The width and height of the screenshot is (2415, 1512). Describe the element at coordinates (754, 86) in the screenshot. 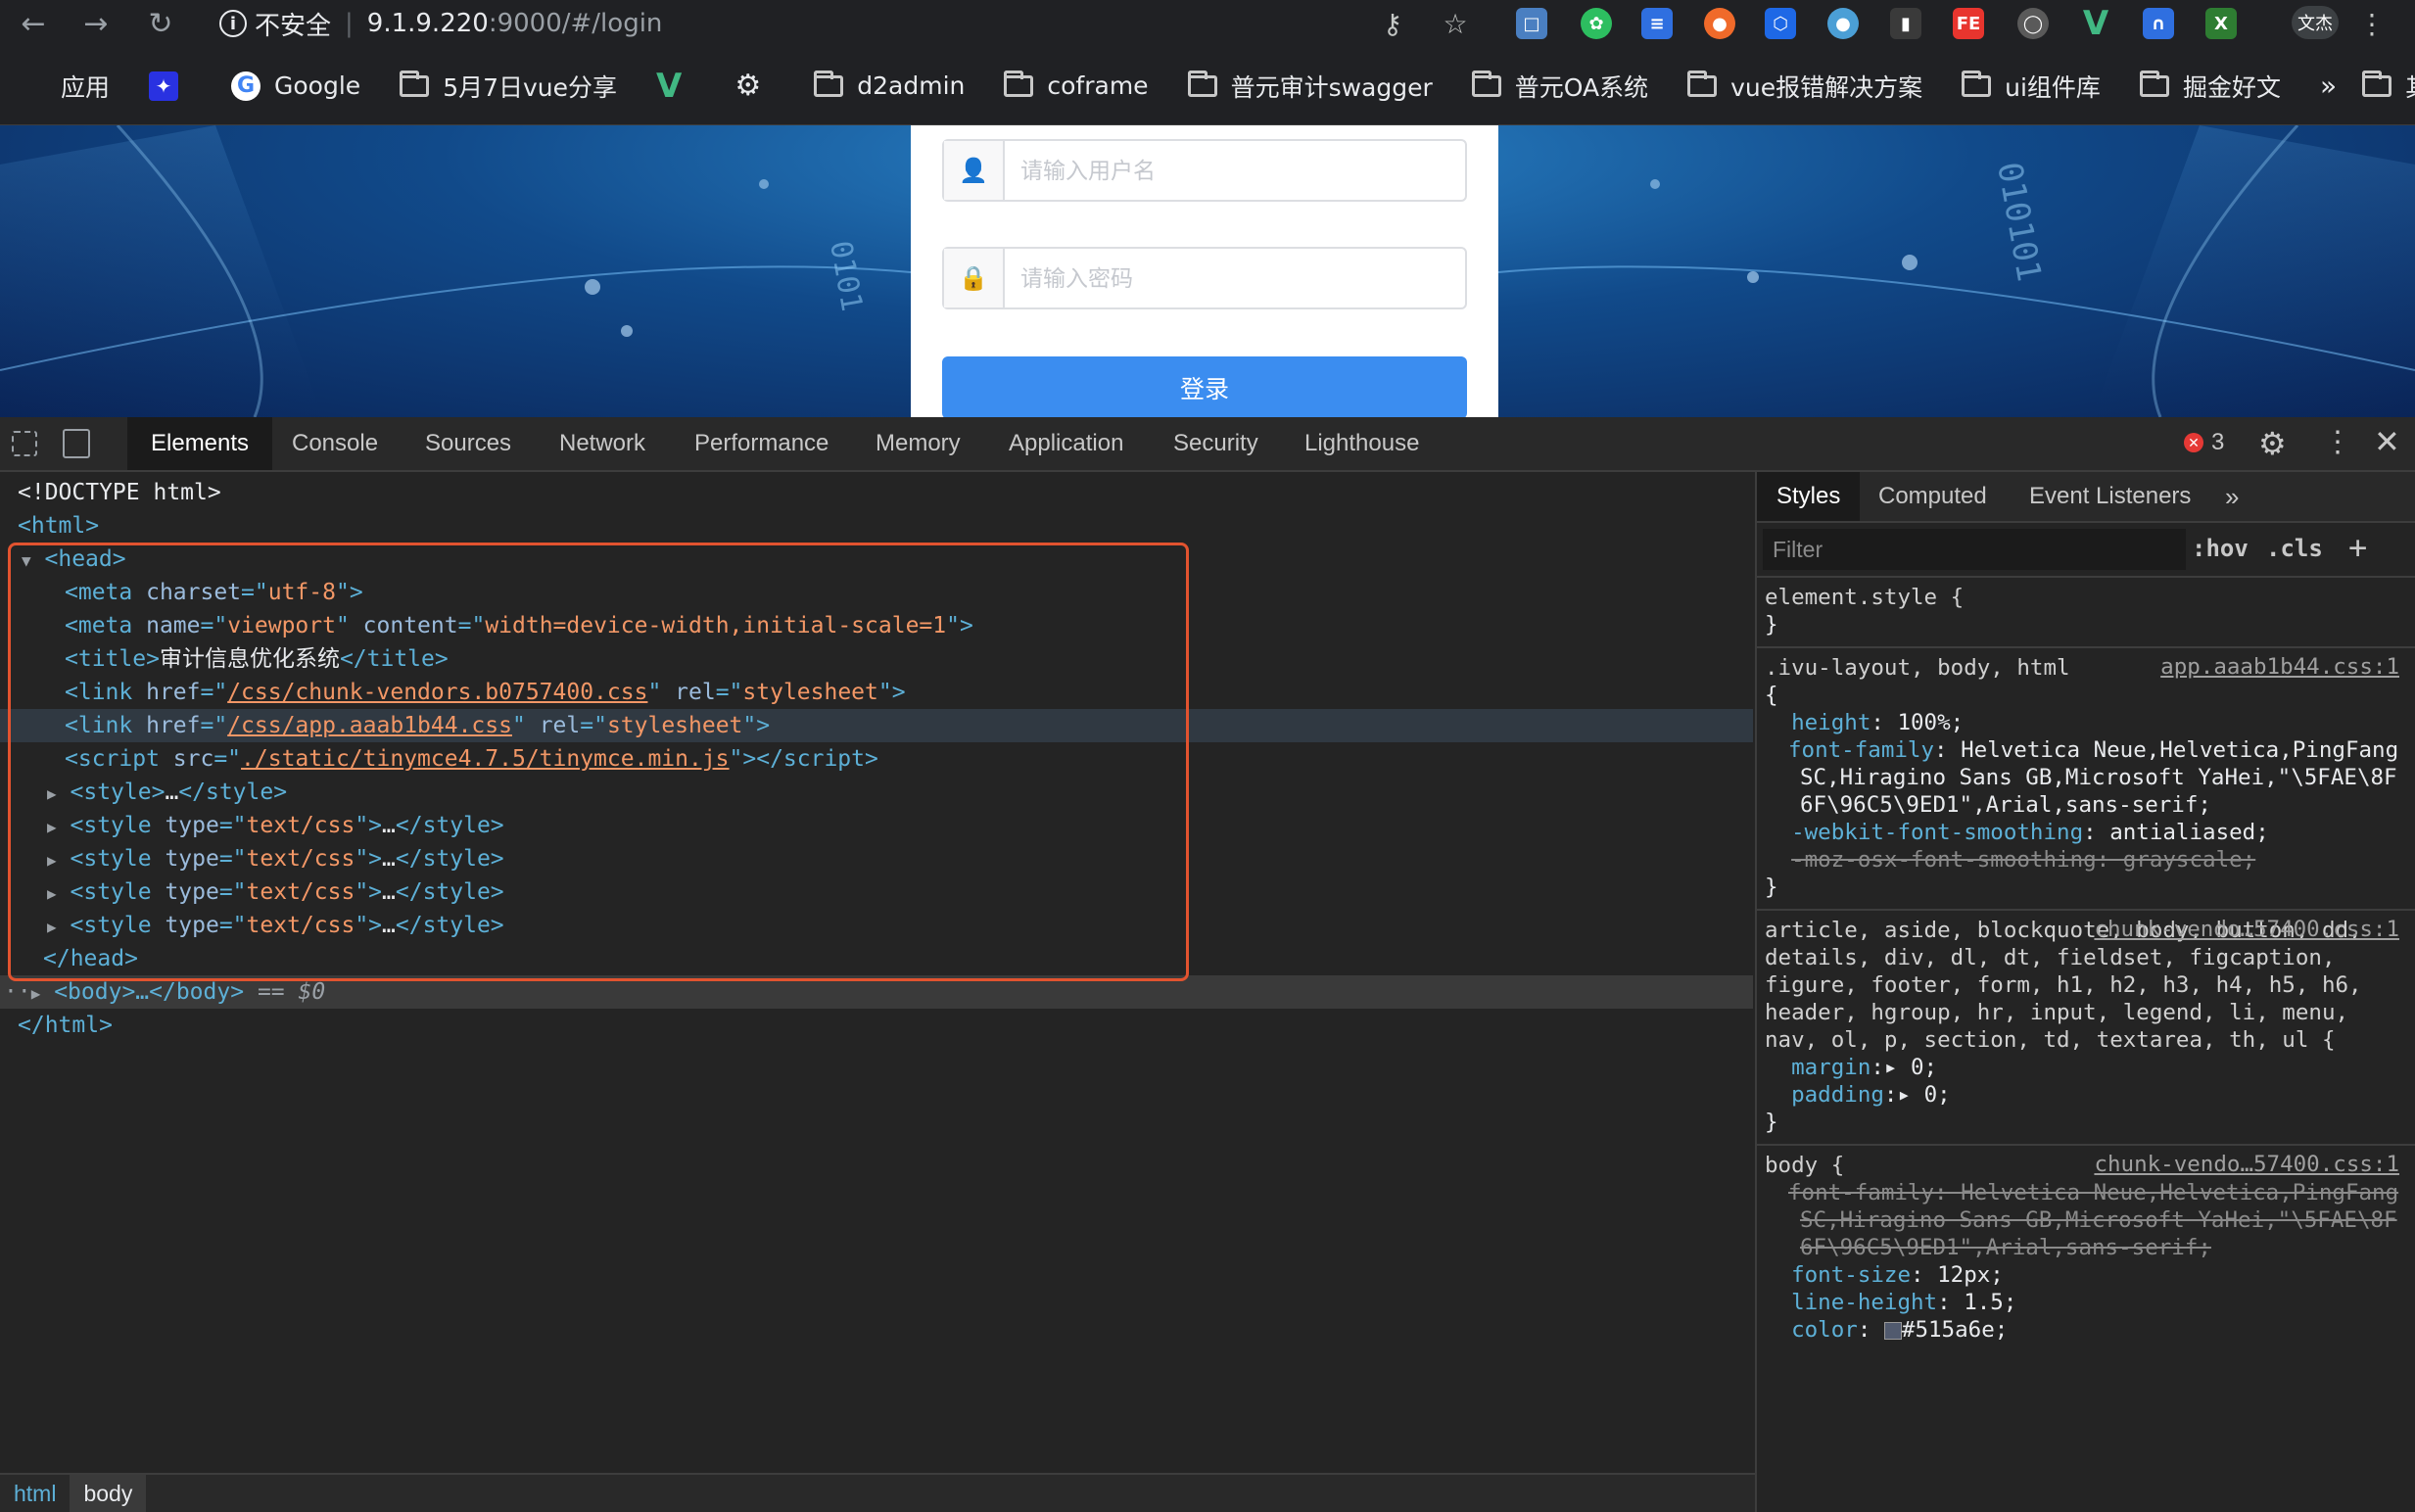

I see `bookmark-settings: ⚙` at that location.